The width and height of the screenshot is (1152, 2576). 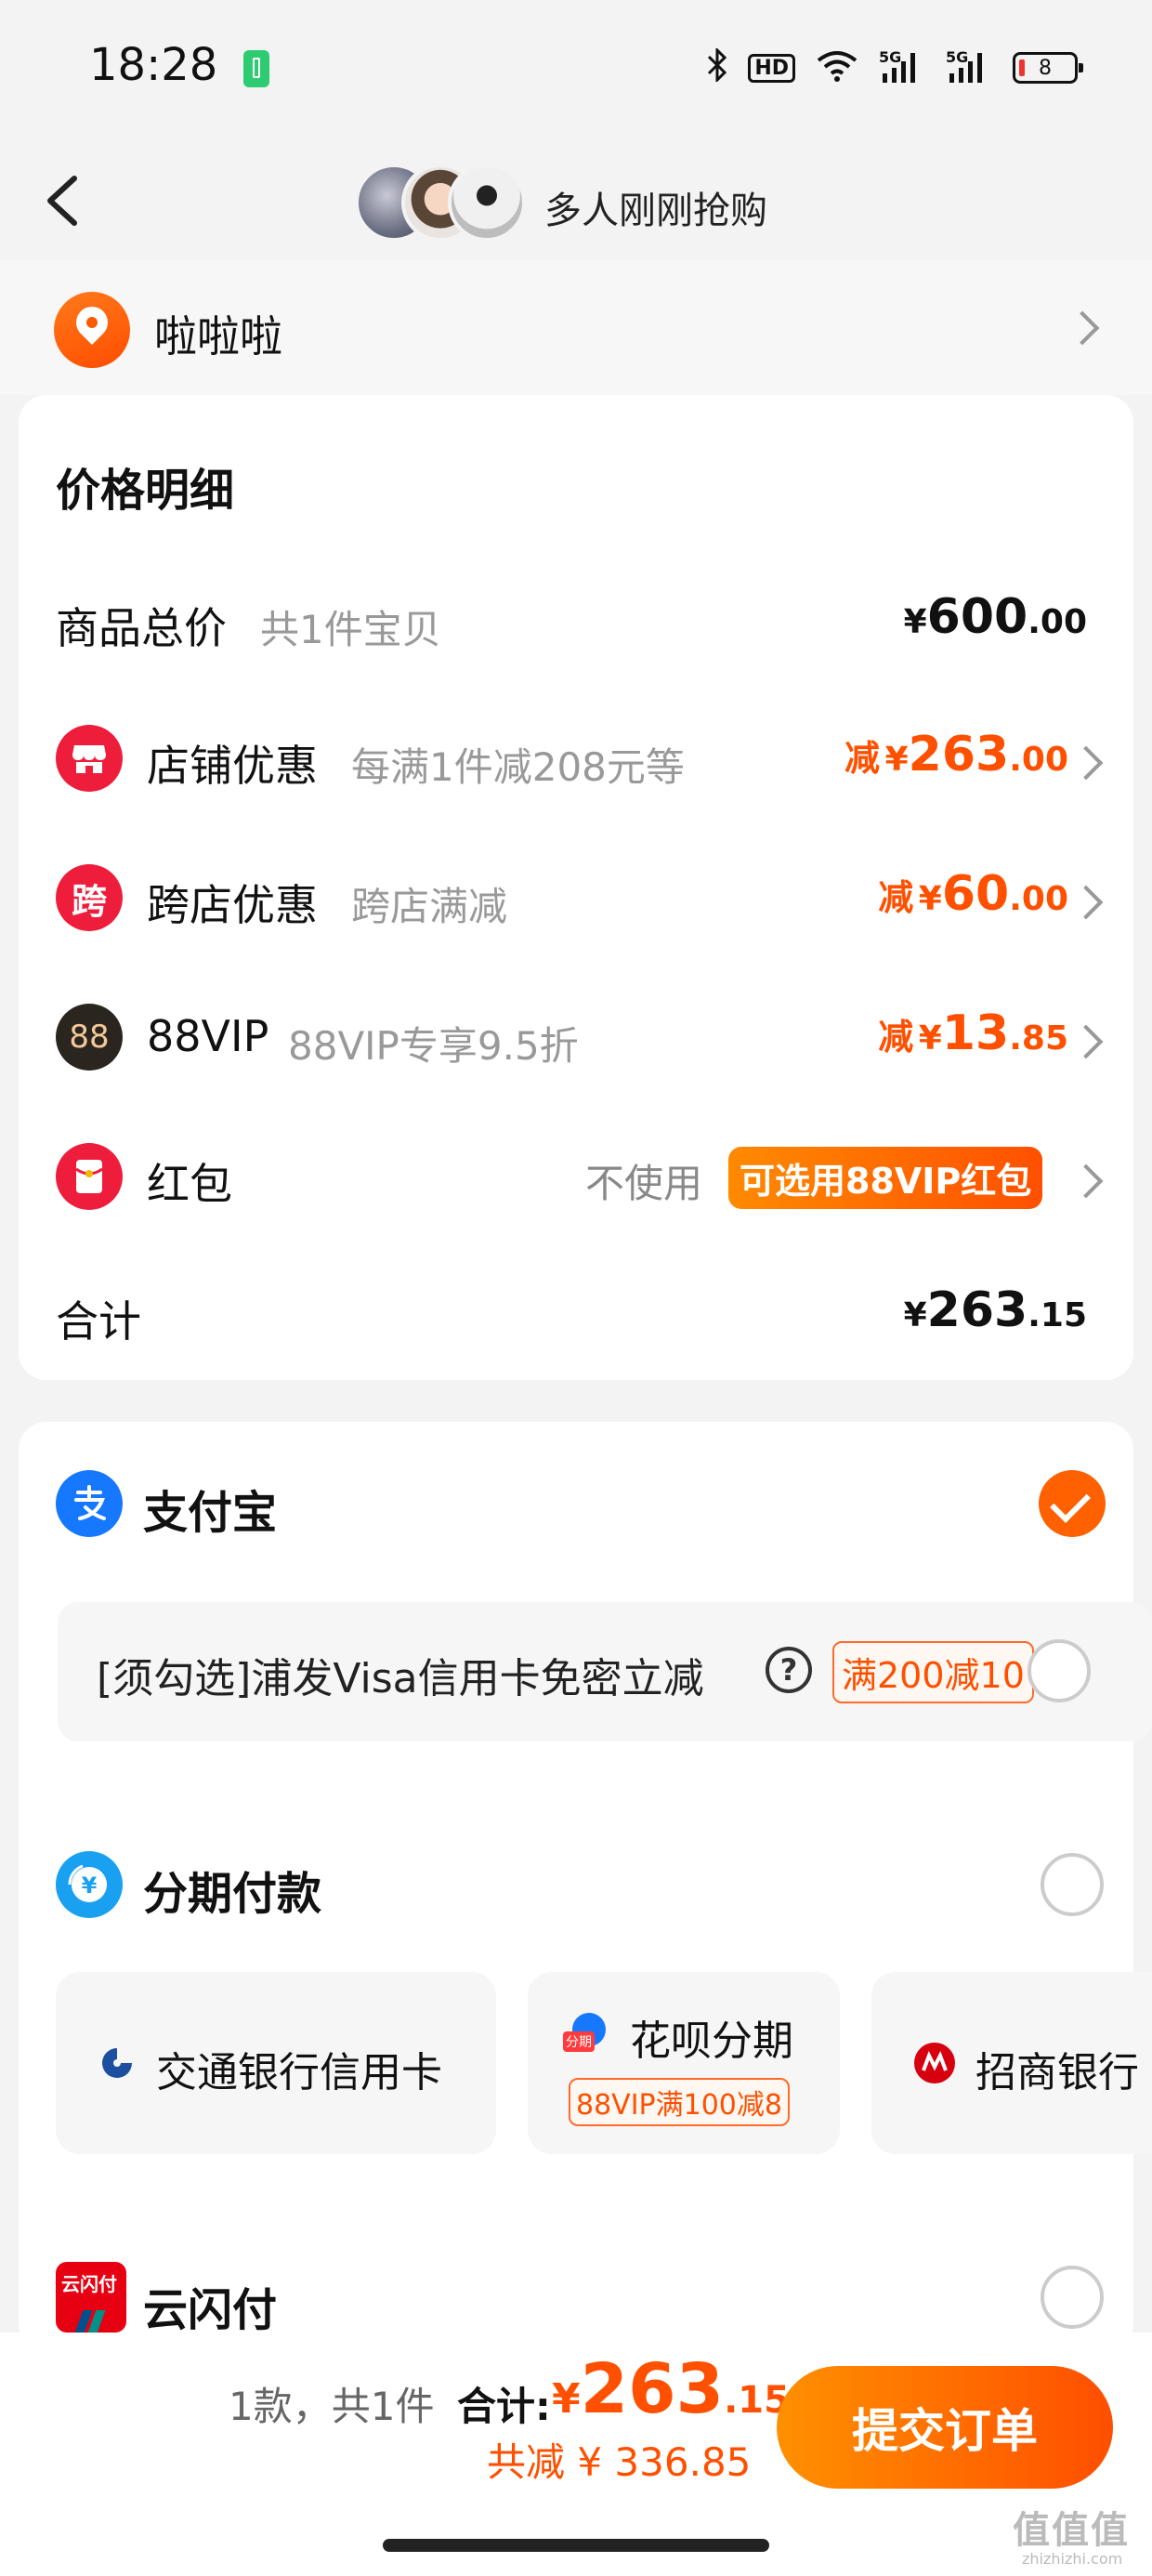 I want to click on home-indicator, so click(x=576, y=2545).